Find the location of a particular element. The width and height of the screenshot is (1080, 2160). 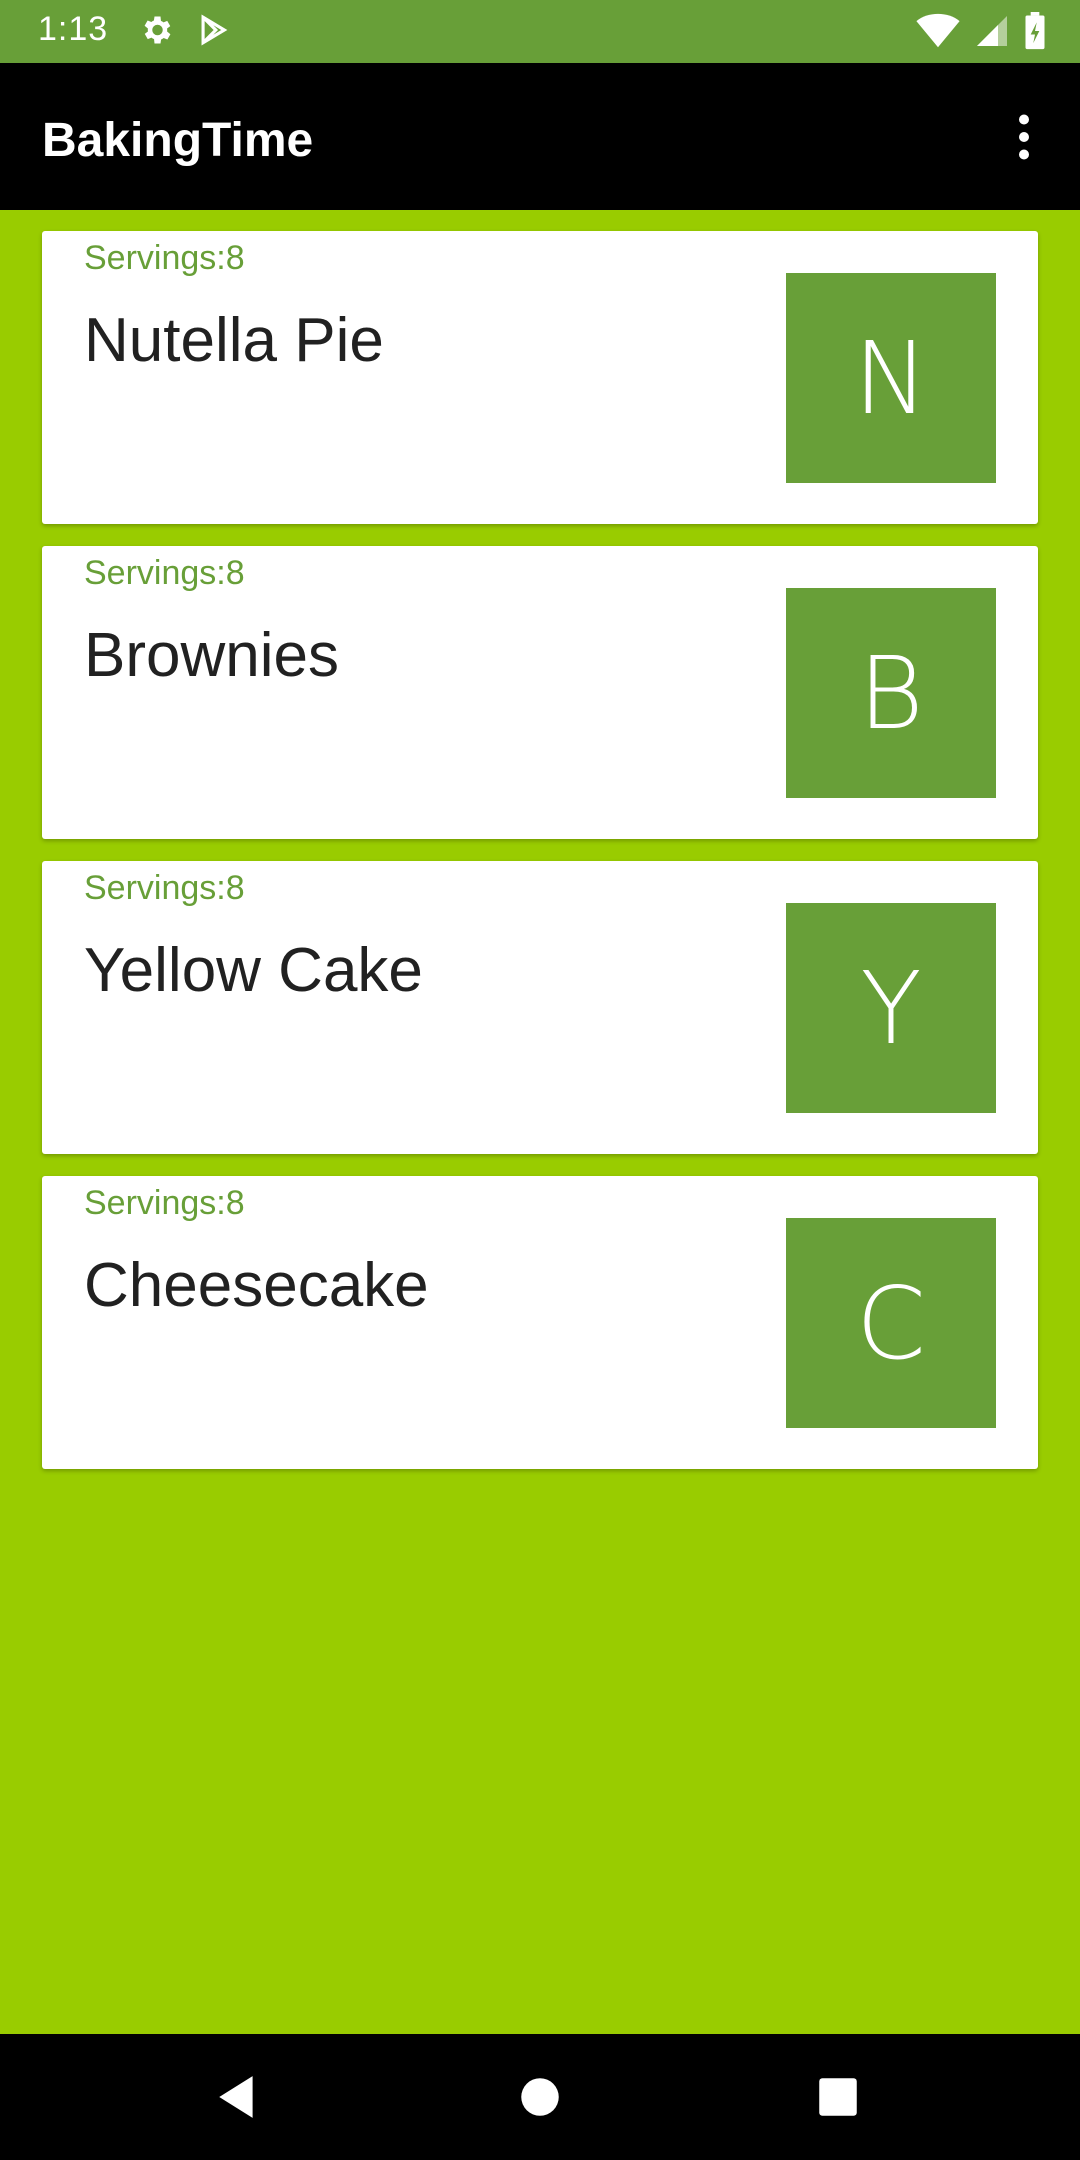

recipe-card: Servings:8 Yellow Cake Y is located at coordinates (540, 1007).